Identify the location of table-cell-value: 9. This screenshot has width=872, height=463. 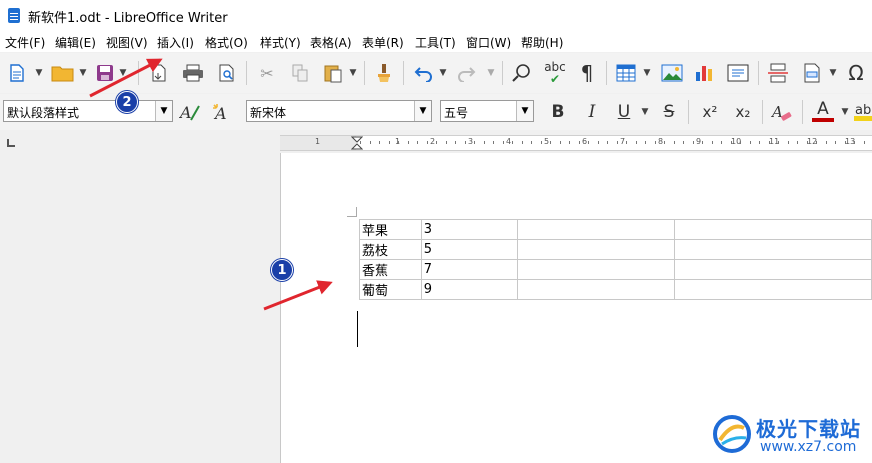
(469, 289).